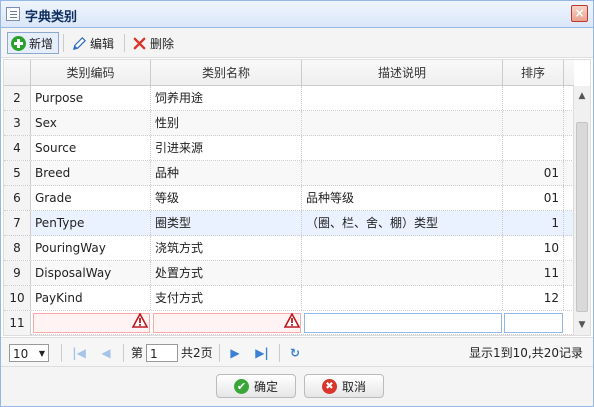 The image size is (594, 407). I want to click on cell-code: PenType, so click(91, 223).